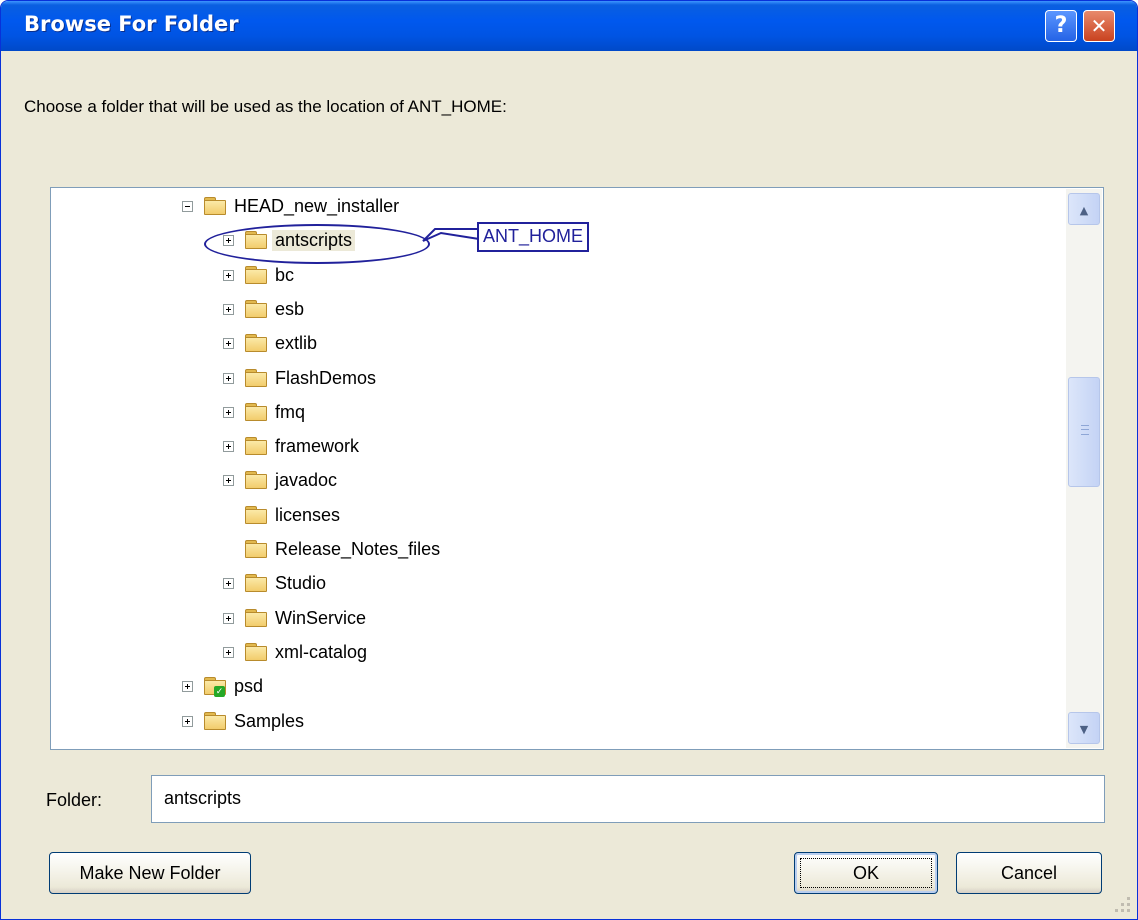 The width and height of the screenshot is (1138, 920). What do you see at coordinates (301, 583) in the screenshot?
I see `tree-item-label: Studio` at bounding box center [301, 583].